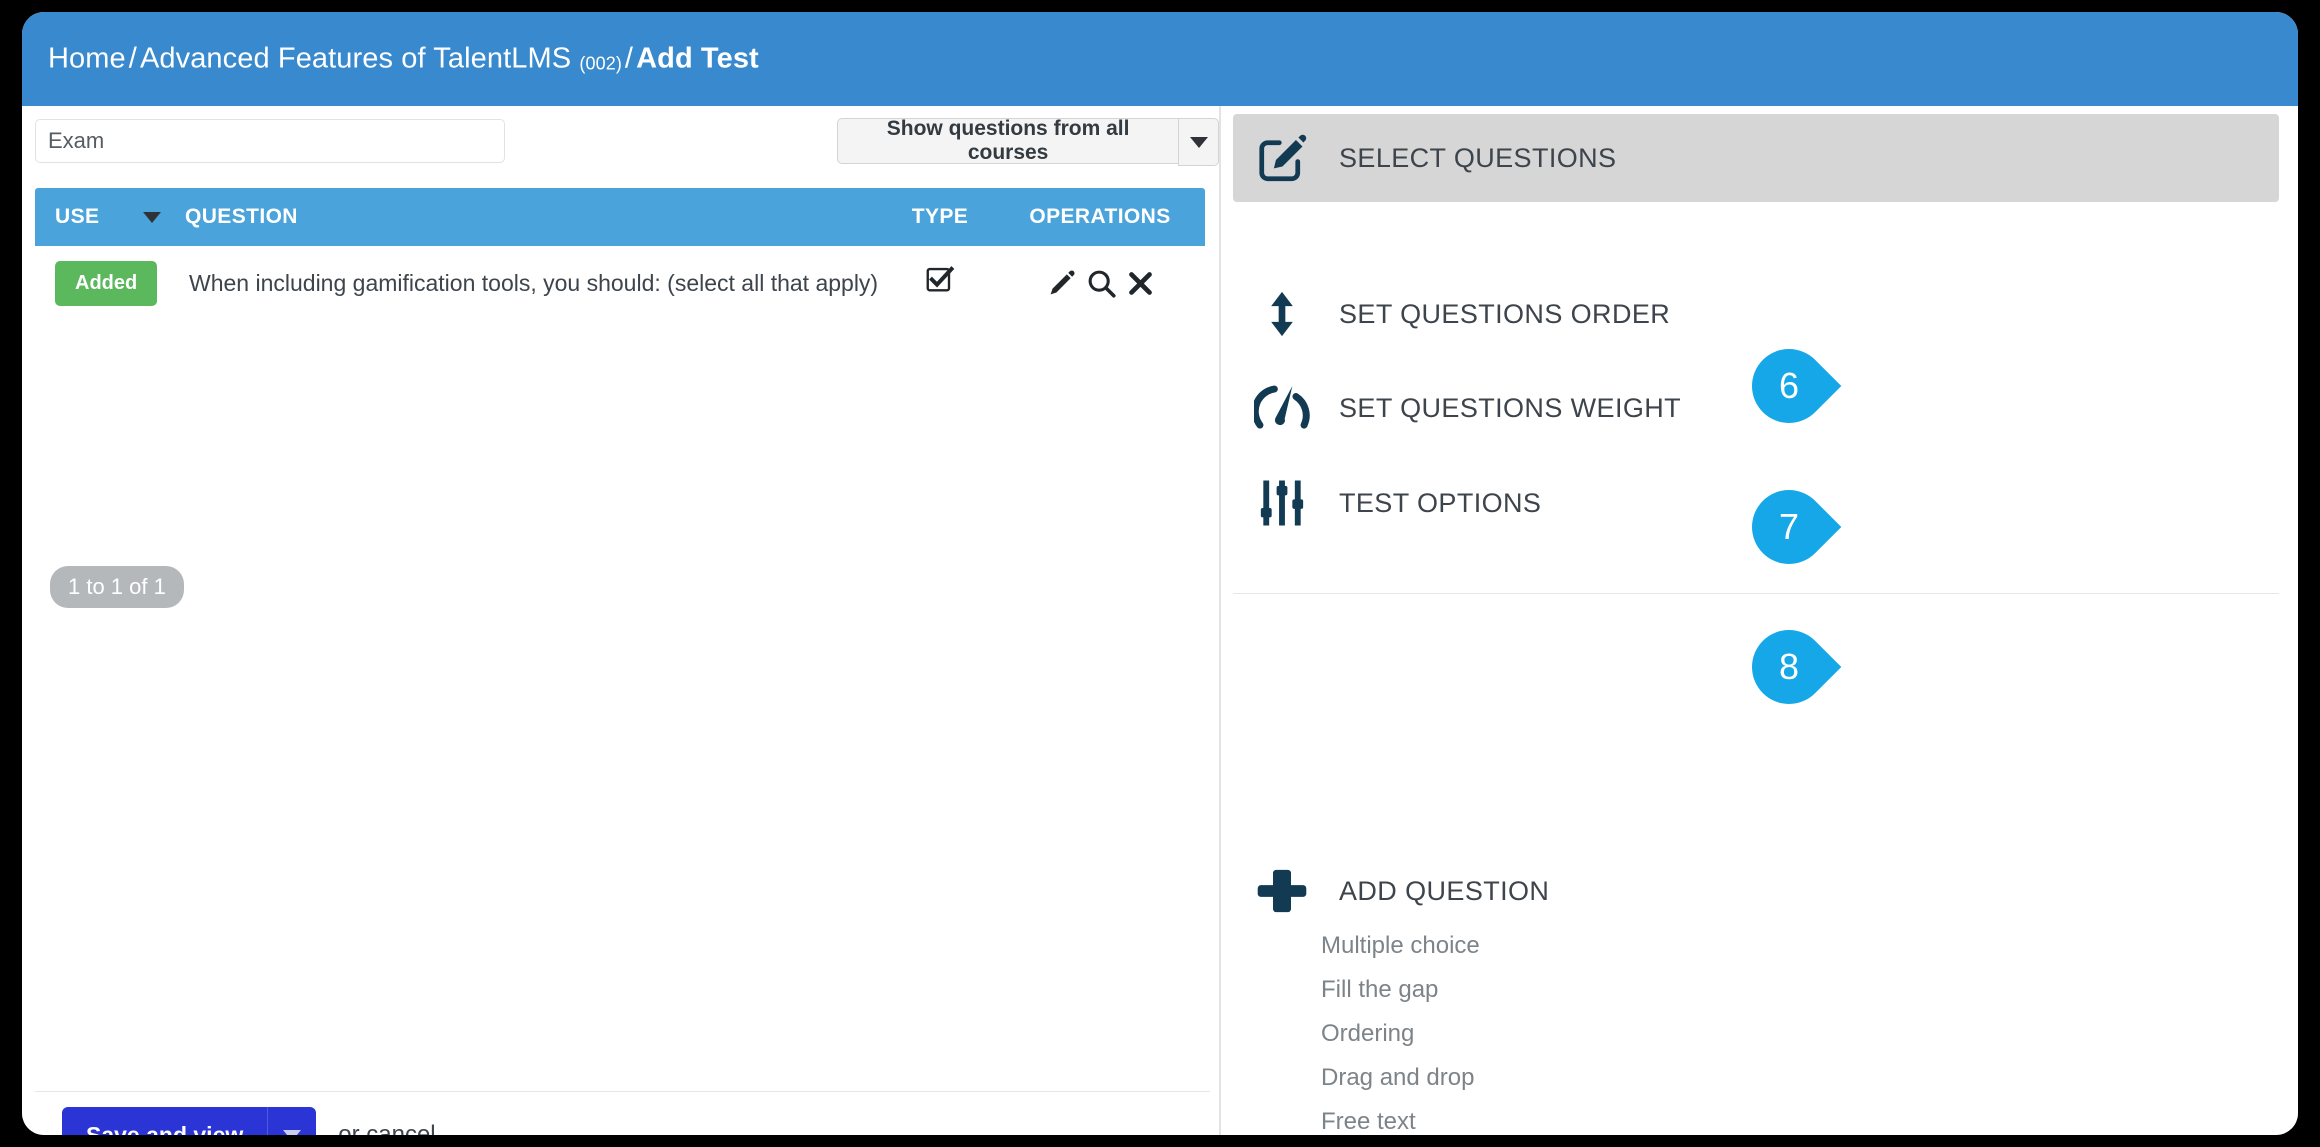 This screenshot has height=1147, width=2320. Describe the element at coordinates (106, 283) in the screenshot. I see `added-button: Added` at that location.